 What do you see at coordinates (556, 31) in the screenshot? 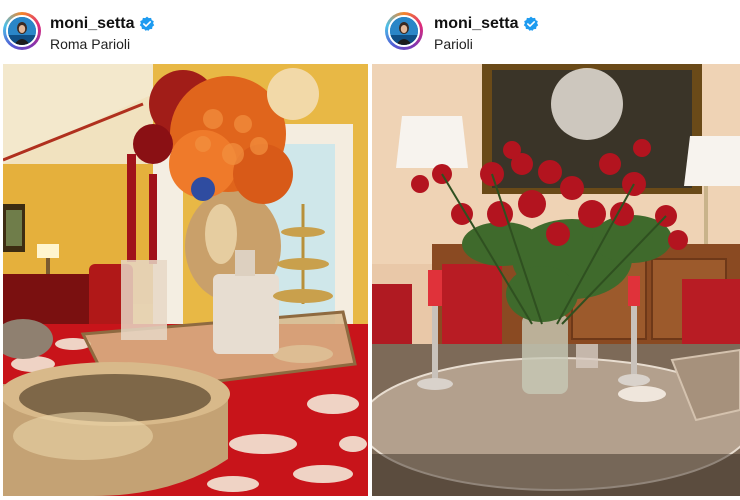
I see `post-header: moni_setta Parioli` at bounding box center [556, 31].